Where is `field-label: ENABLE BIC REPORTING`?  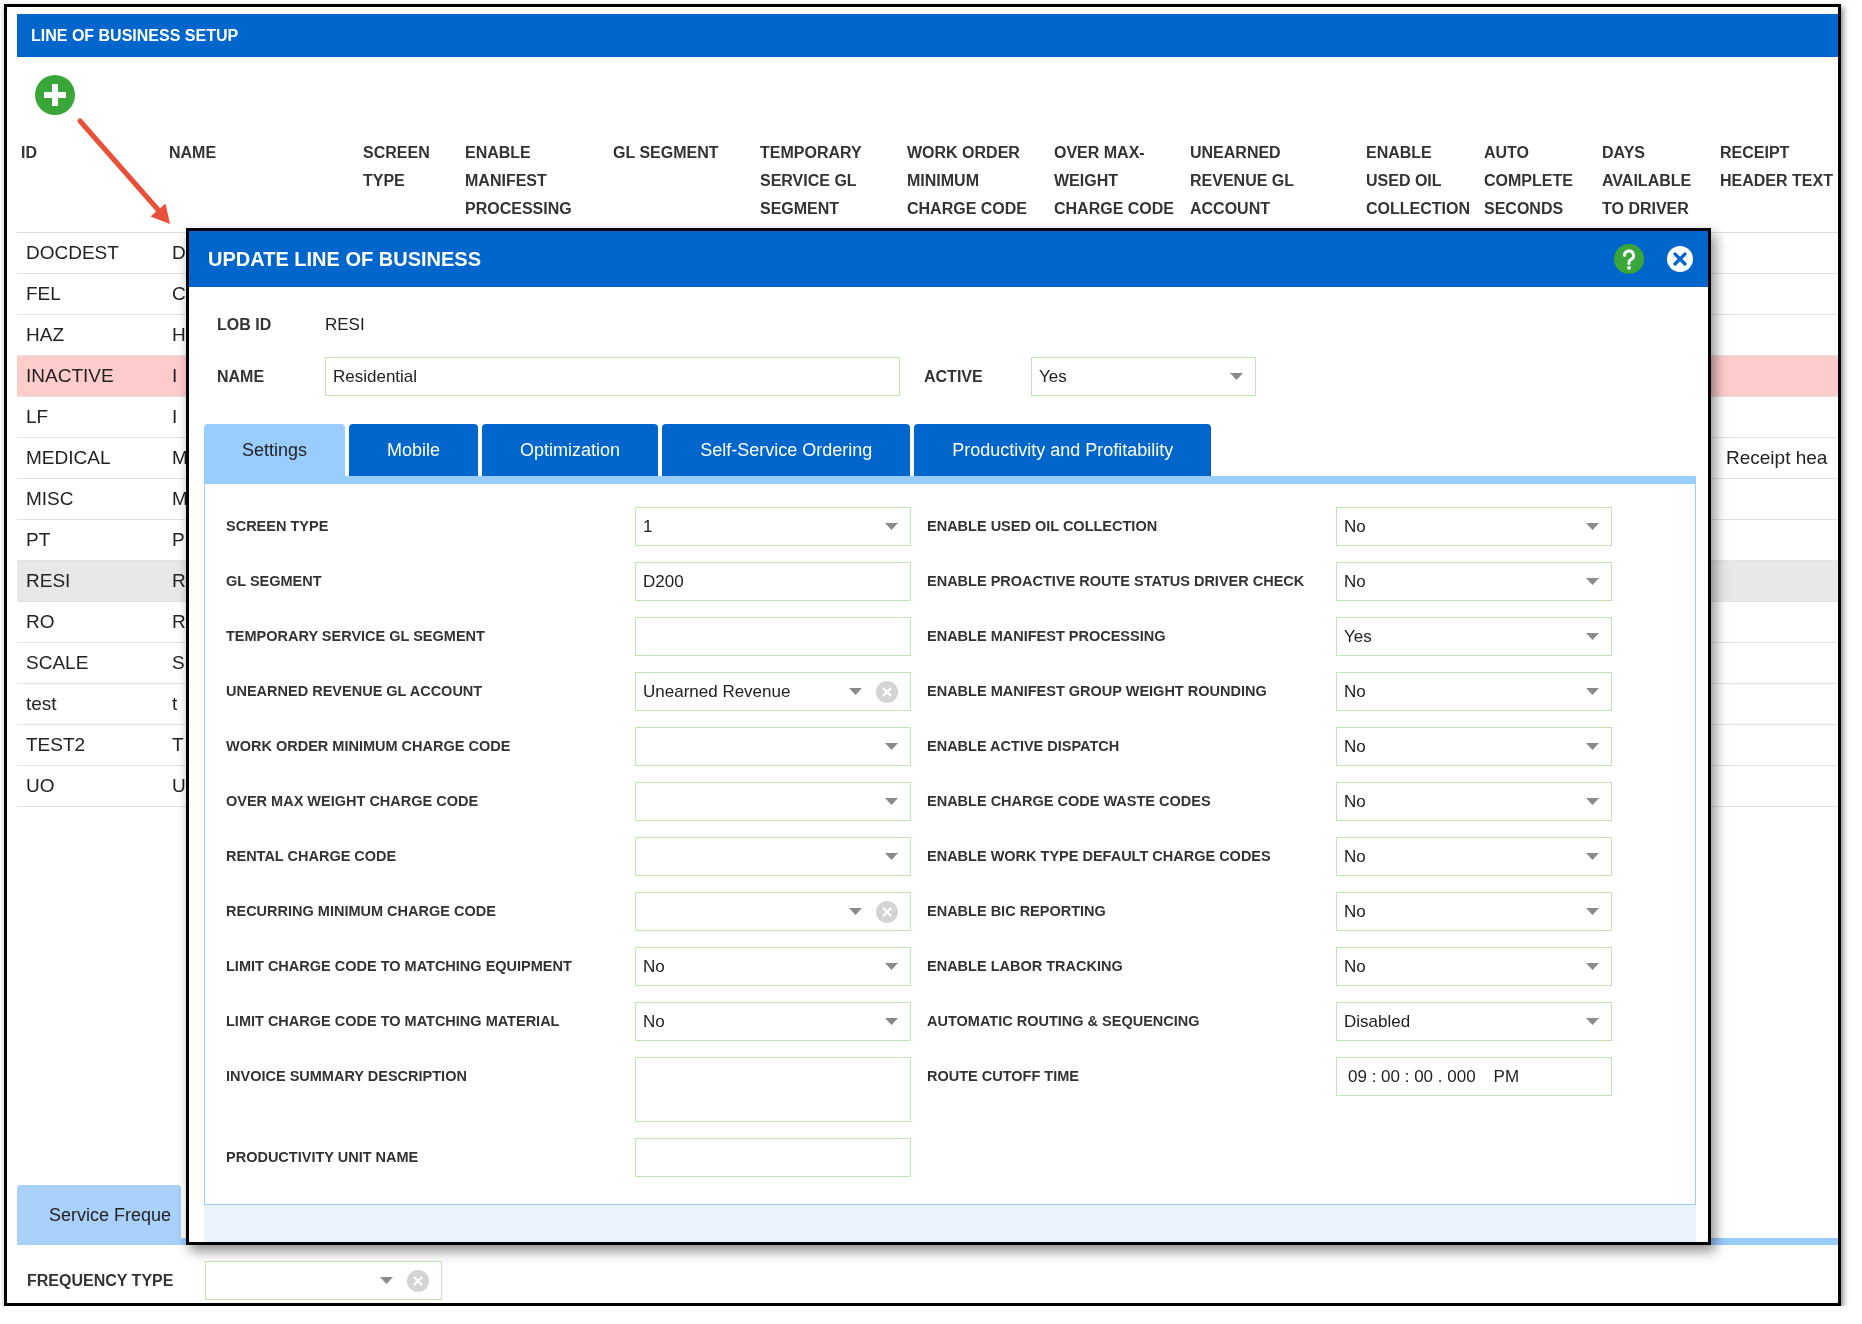
field-label: ENABLE BIC REPORTING is located at coordinates (1017, 911).